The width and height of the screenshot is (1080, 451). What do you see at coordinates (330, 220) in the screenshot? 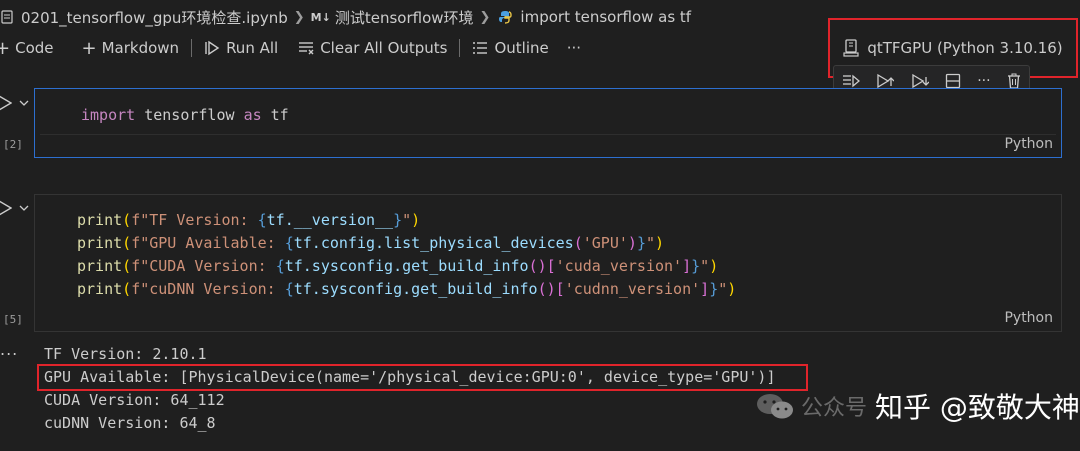
I see `code-expression: tf.__version__` at bounding box center [330, 220].